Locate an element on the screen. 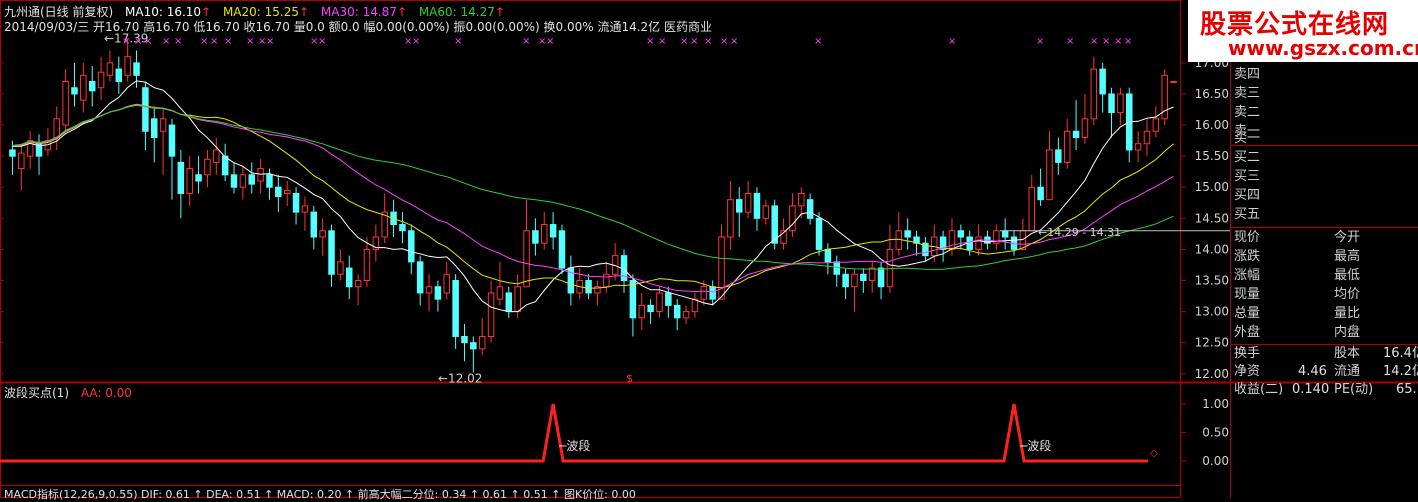 The width and height of the screenshot is (1418, 502). ma20-value: MA20: 15.25 is located at coordinates (260, 12).